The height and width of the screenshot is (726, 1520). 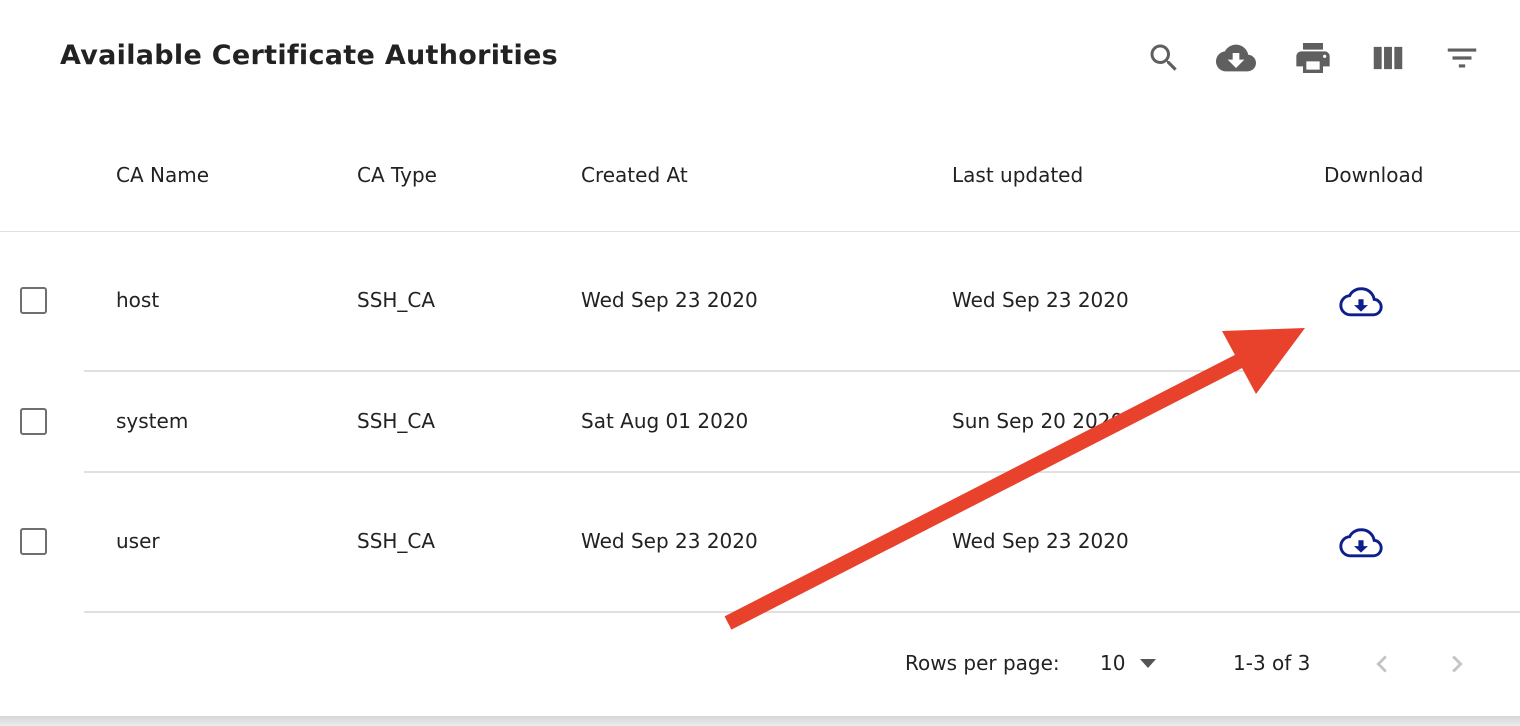 I want to click on column-header-download: Download, so click(x=1374, y=175).